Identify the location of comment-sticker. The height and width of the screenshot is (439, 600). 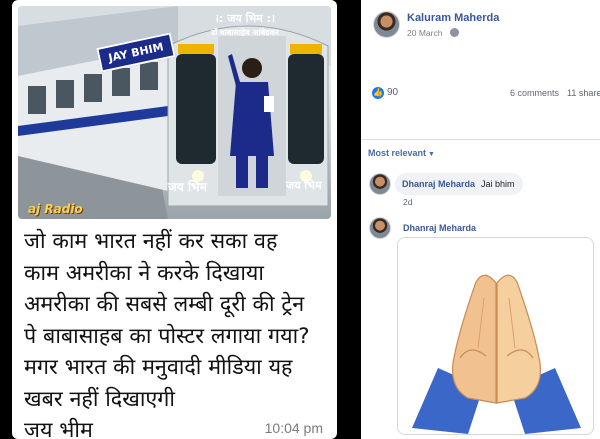
(495, 336).